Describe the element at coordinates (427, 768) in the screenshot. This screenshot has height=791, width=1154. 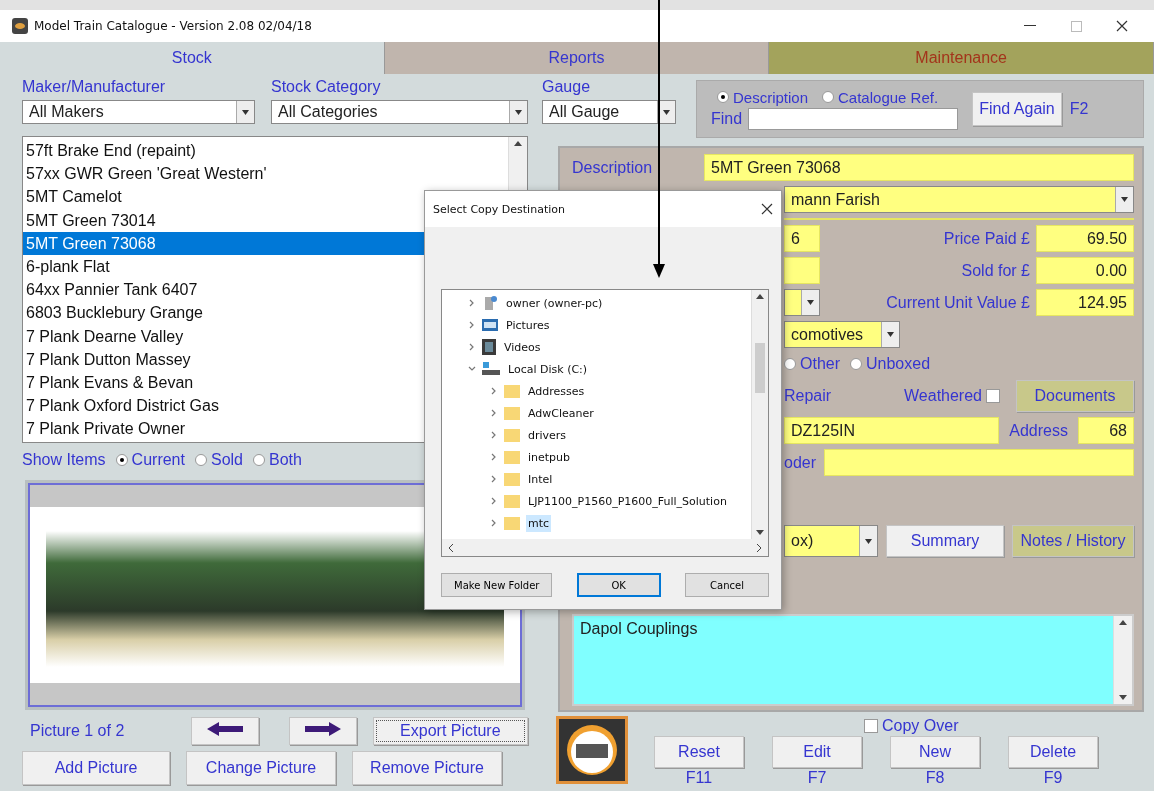
I see `picture-button: Remove Picture` at that location.